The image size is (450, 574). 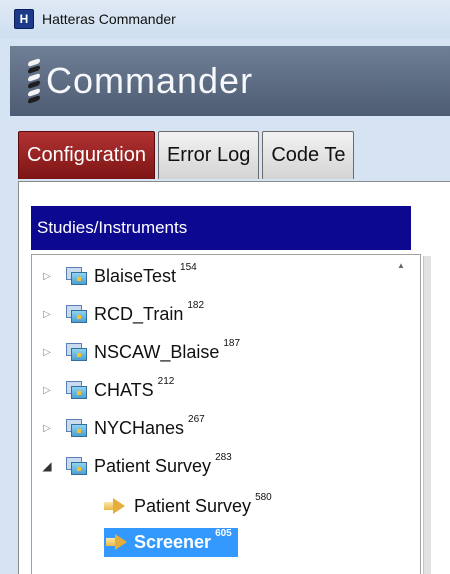 I want to click on banner-title: Commander, so click(x=150, y=80).